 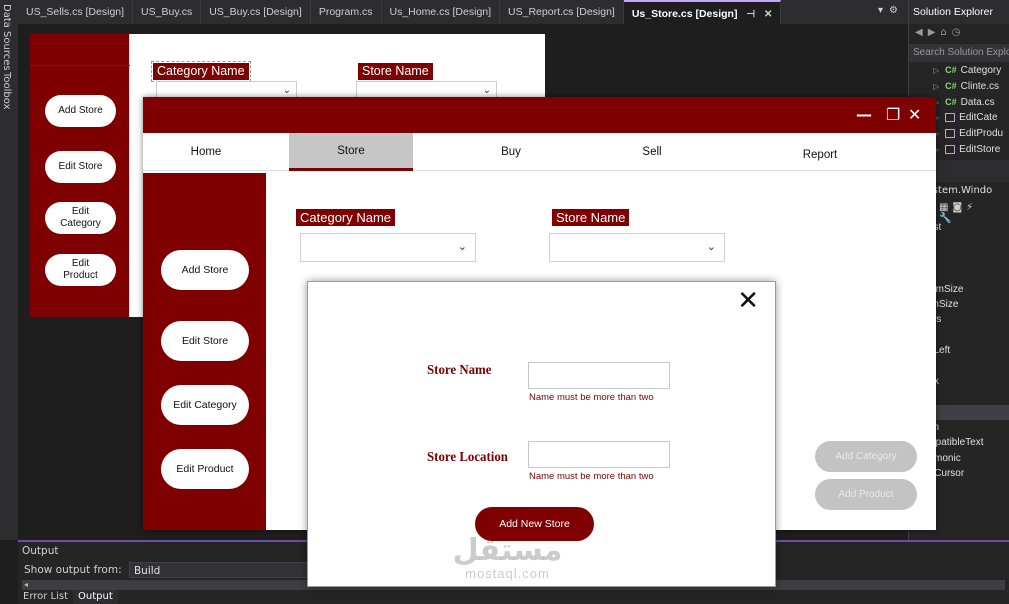 I want to click on home-icon: ⌂, so click(x=945, y=32).